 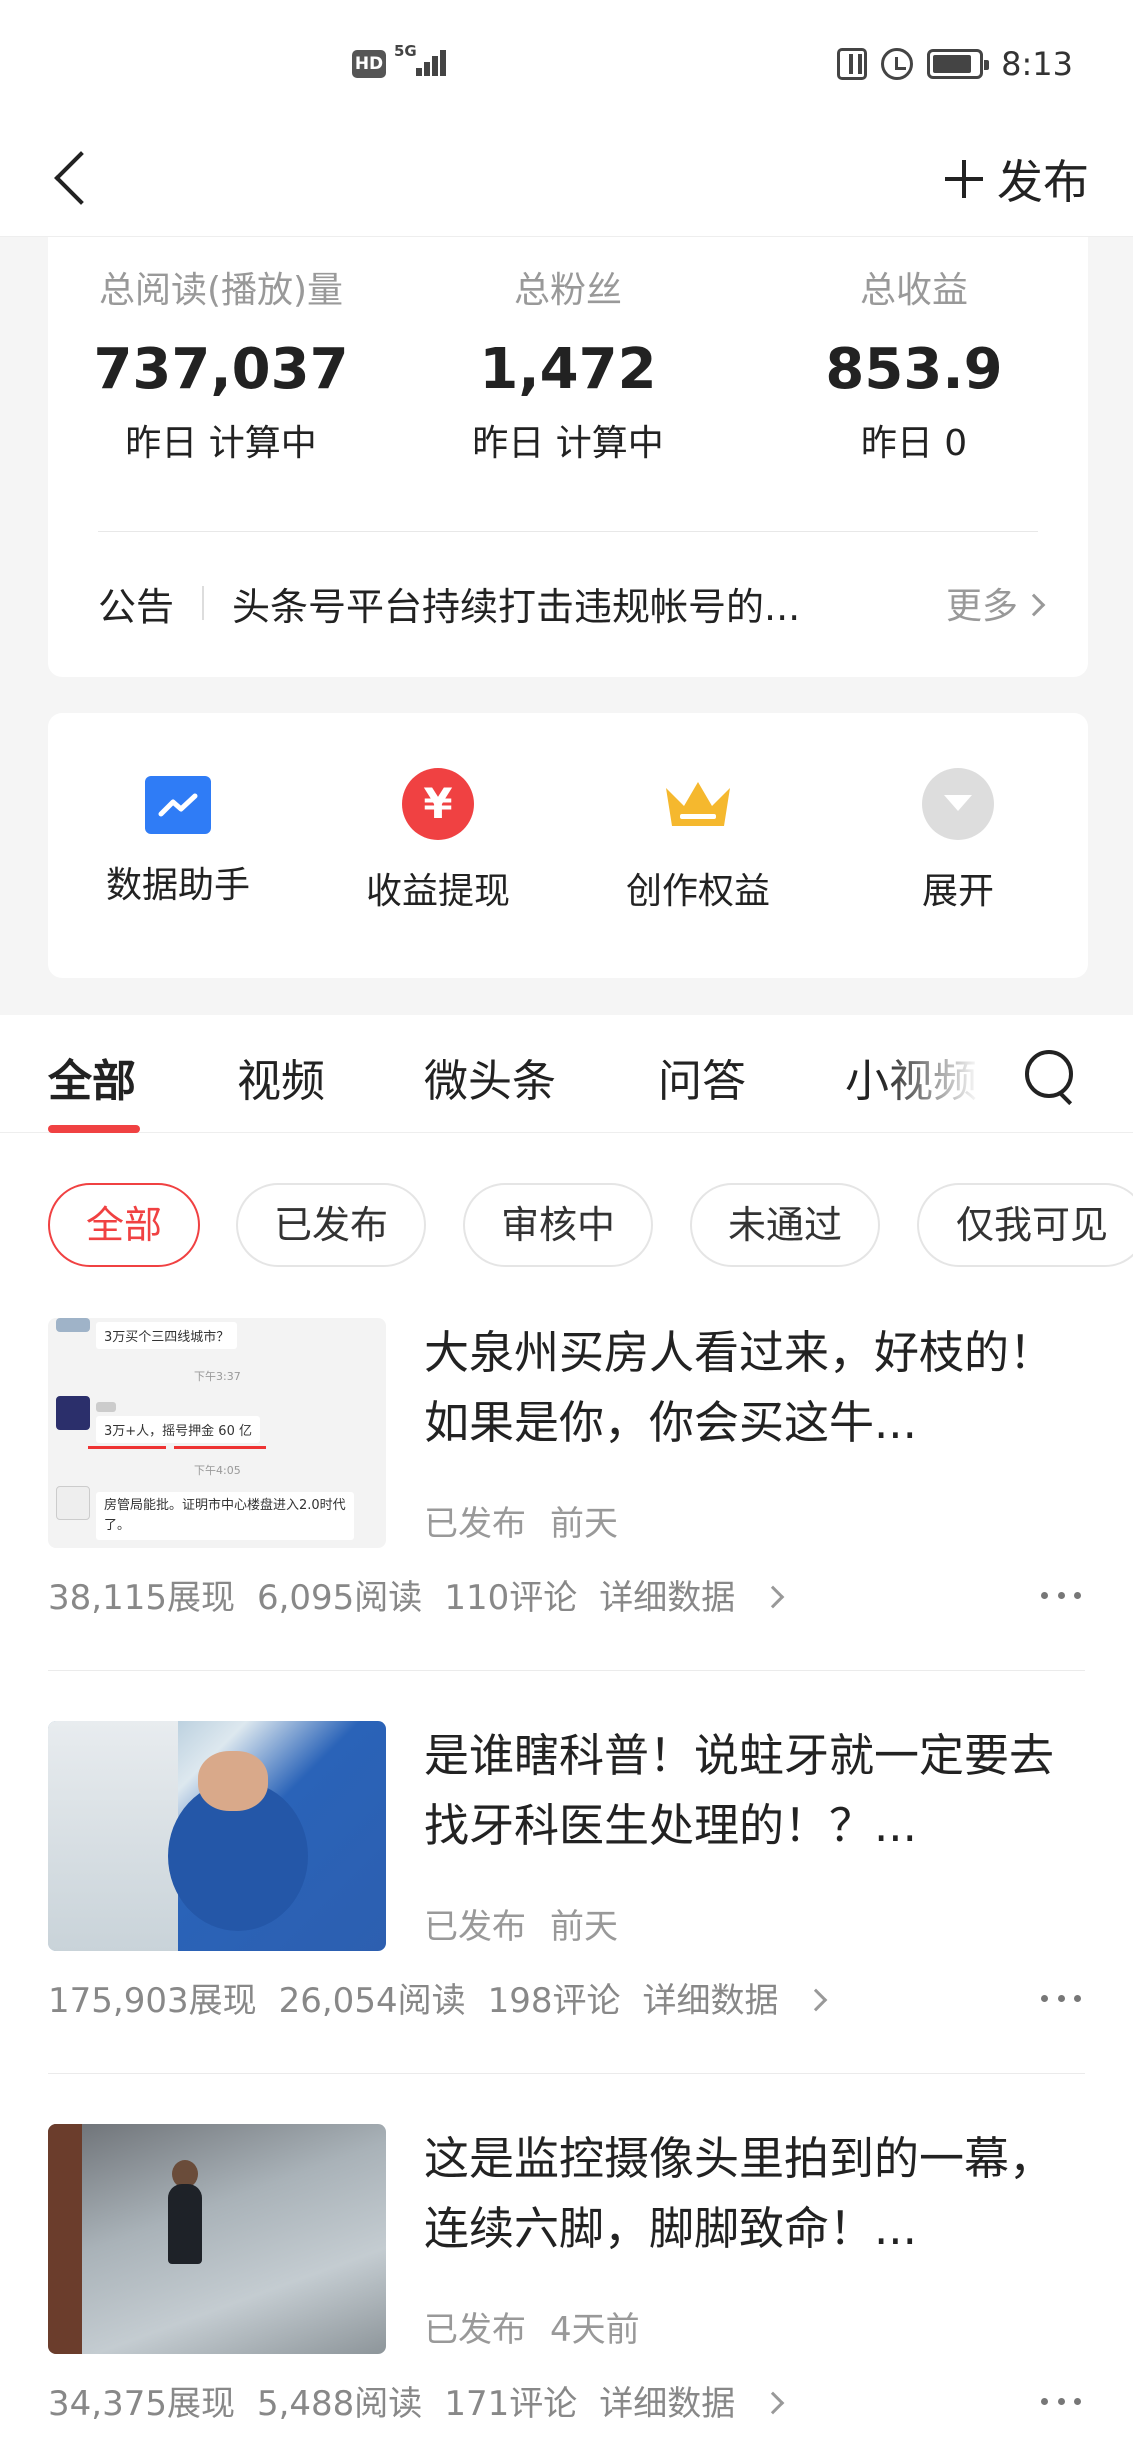 I want to click on search-icon, so click(x=1051, y=1076).